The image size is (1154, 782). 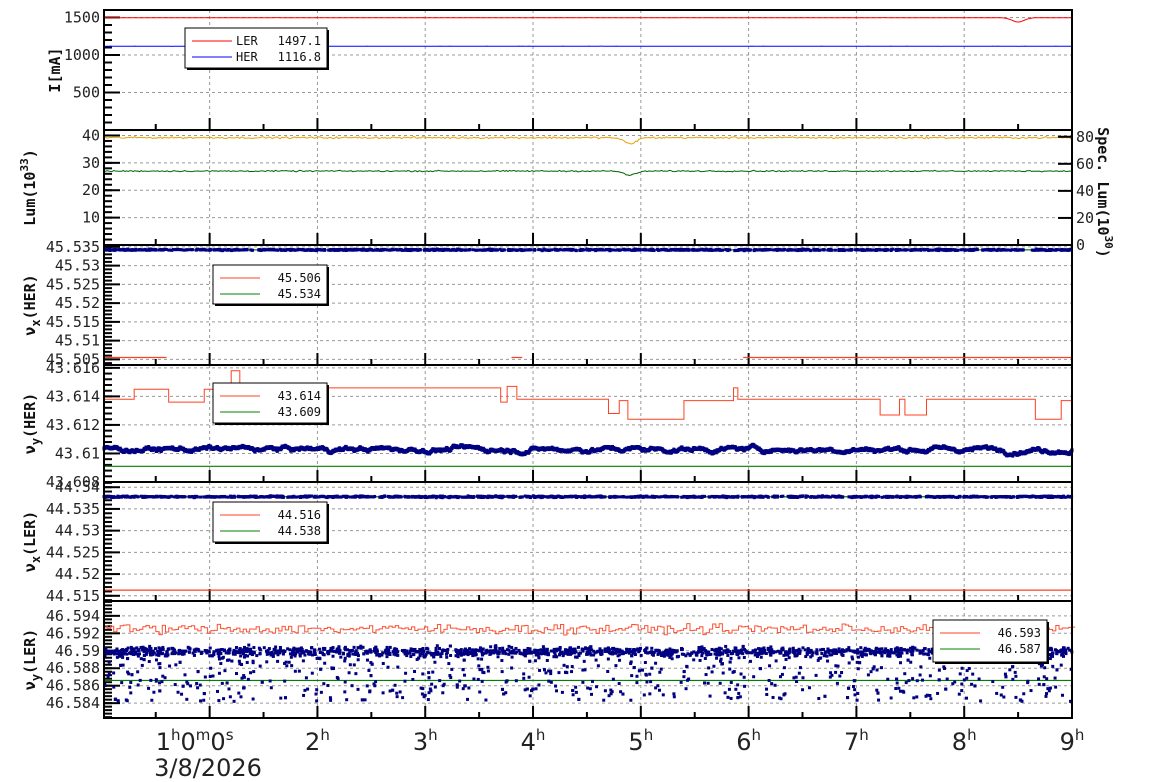 What do you see at coordinates (73, 425) in the screenshot?
I see `y-tick-label: 43.612` at bounding box center [73, 425].